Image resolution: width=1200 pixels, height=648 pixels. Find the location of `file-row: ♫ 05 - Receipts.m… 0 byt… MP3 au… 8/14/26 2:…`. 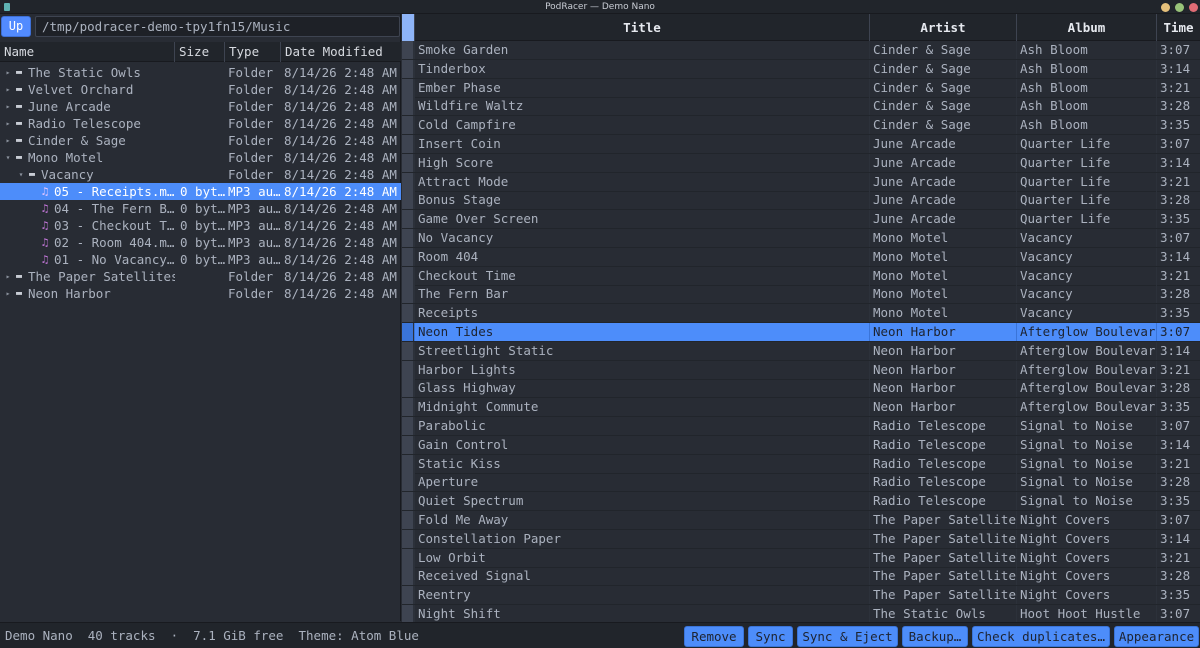

file-row: ♫ 05 - Receipts.m… 0 byt… MP3 au… 8/14/26 2:… is located at coordinates (200, 191).